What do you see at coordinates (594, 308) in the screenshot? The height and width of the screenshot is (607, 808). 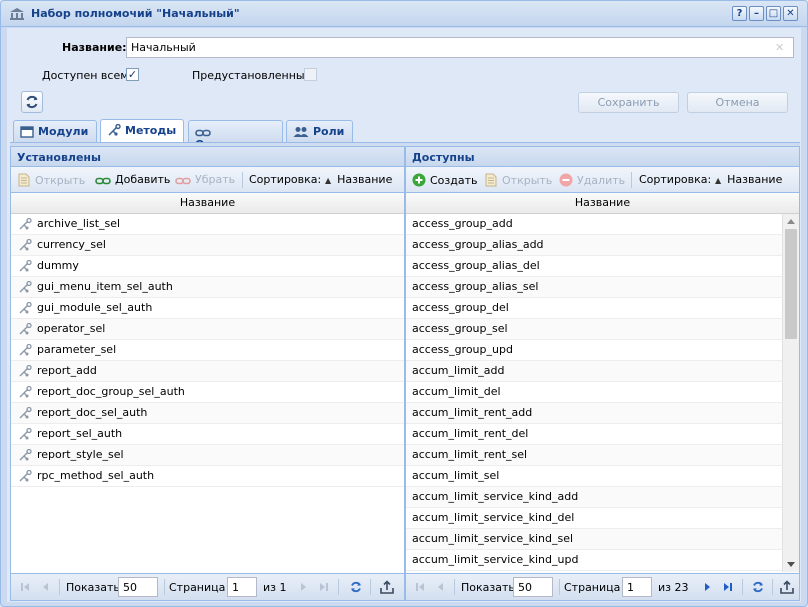 I see `table-row: access_group_del` at bounding box center [594, 308].